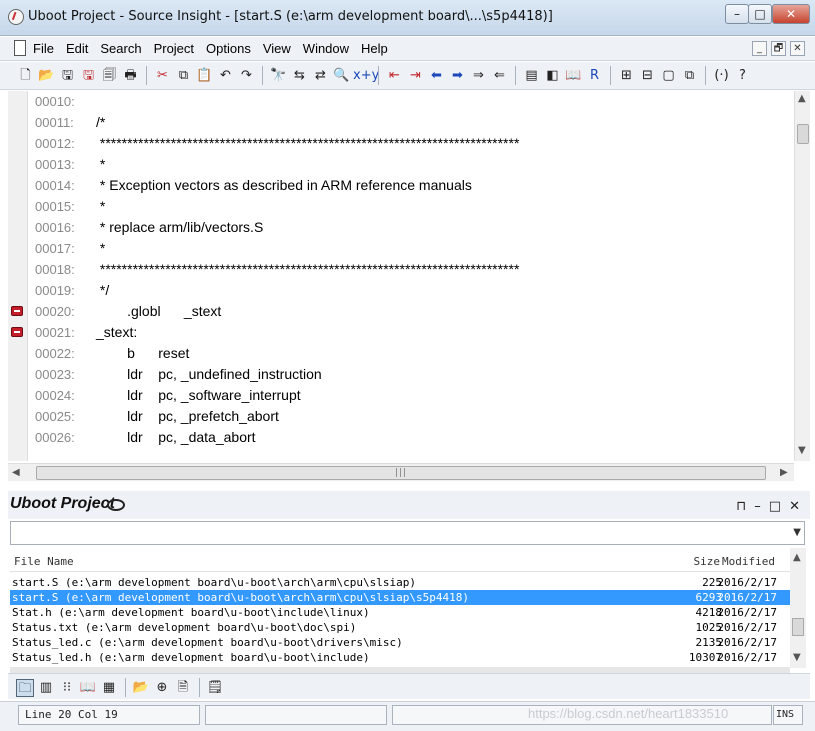 The image size is (815, 731). Describe the element at coordinates (162, 75) in the screenshot. I see `cut-icon: ✂` at that location.